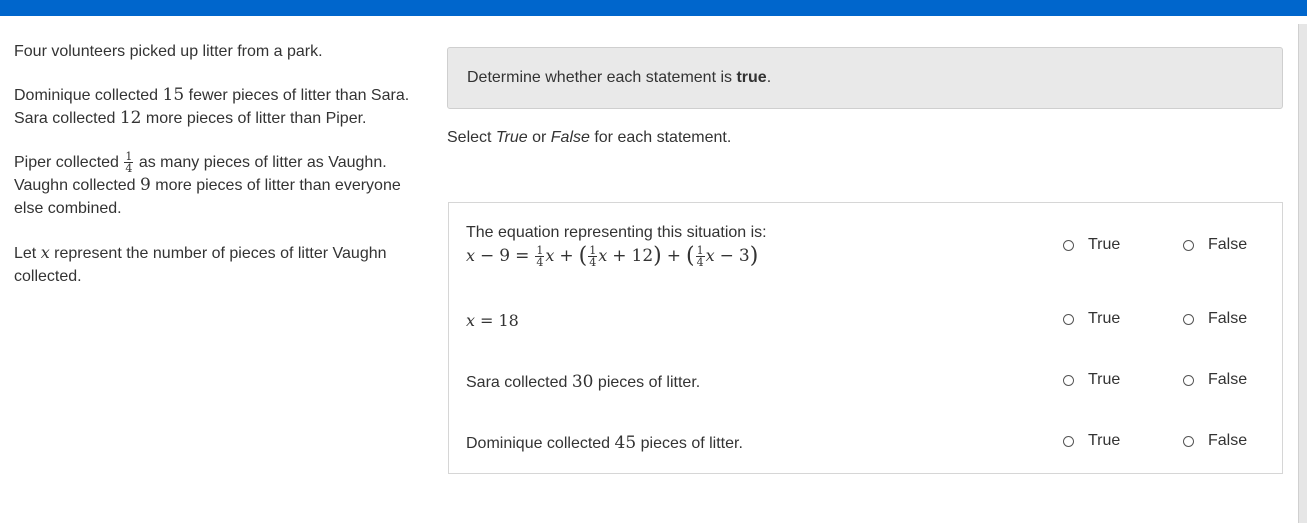  Describe the element at coordinates (642, 256) in the screenshot. I see `eq-number: 12` at that location.